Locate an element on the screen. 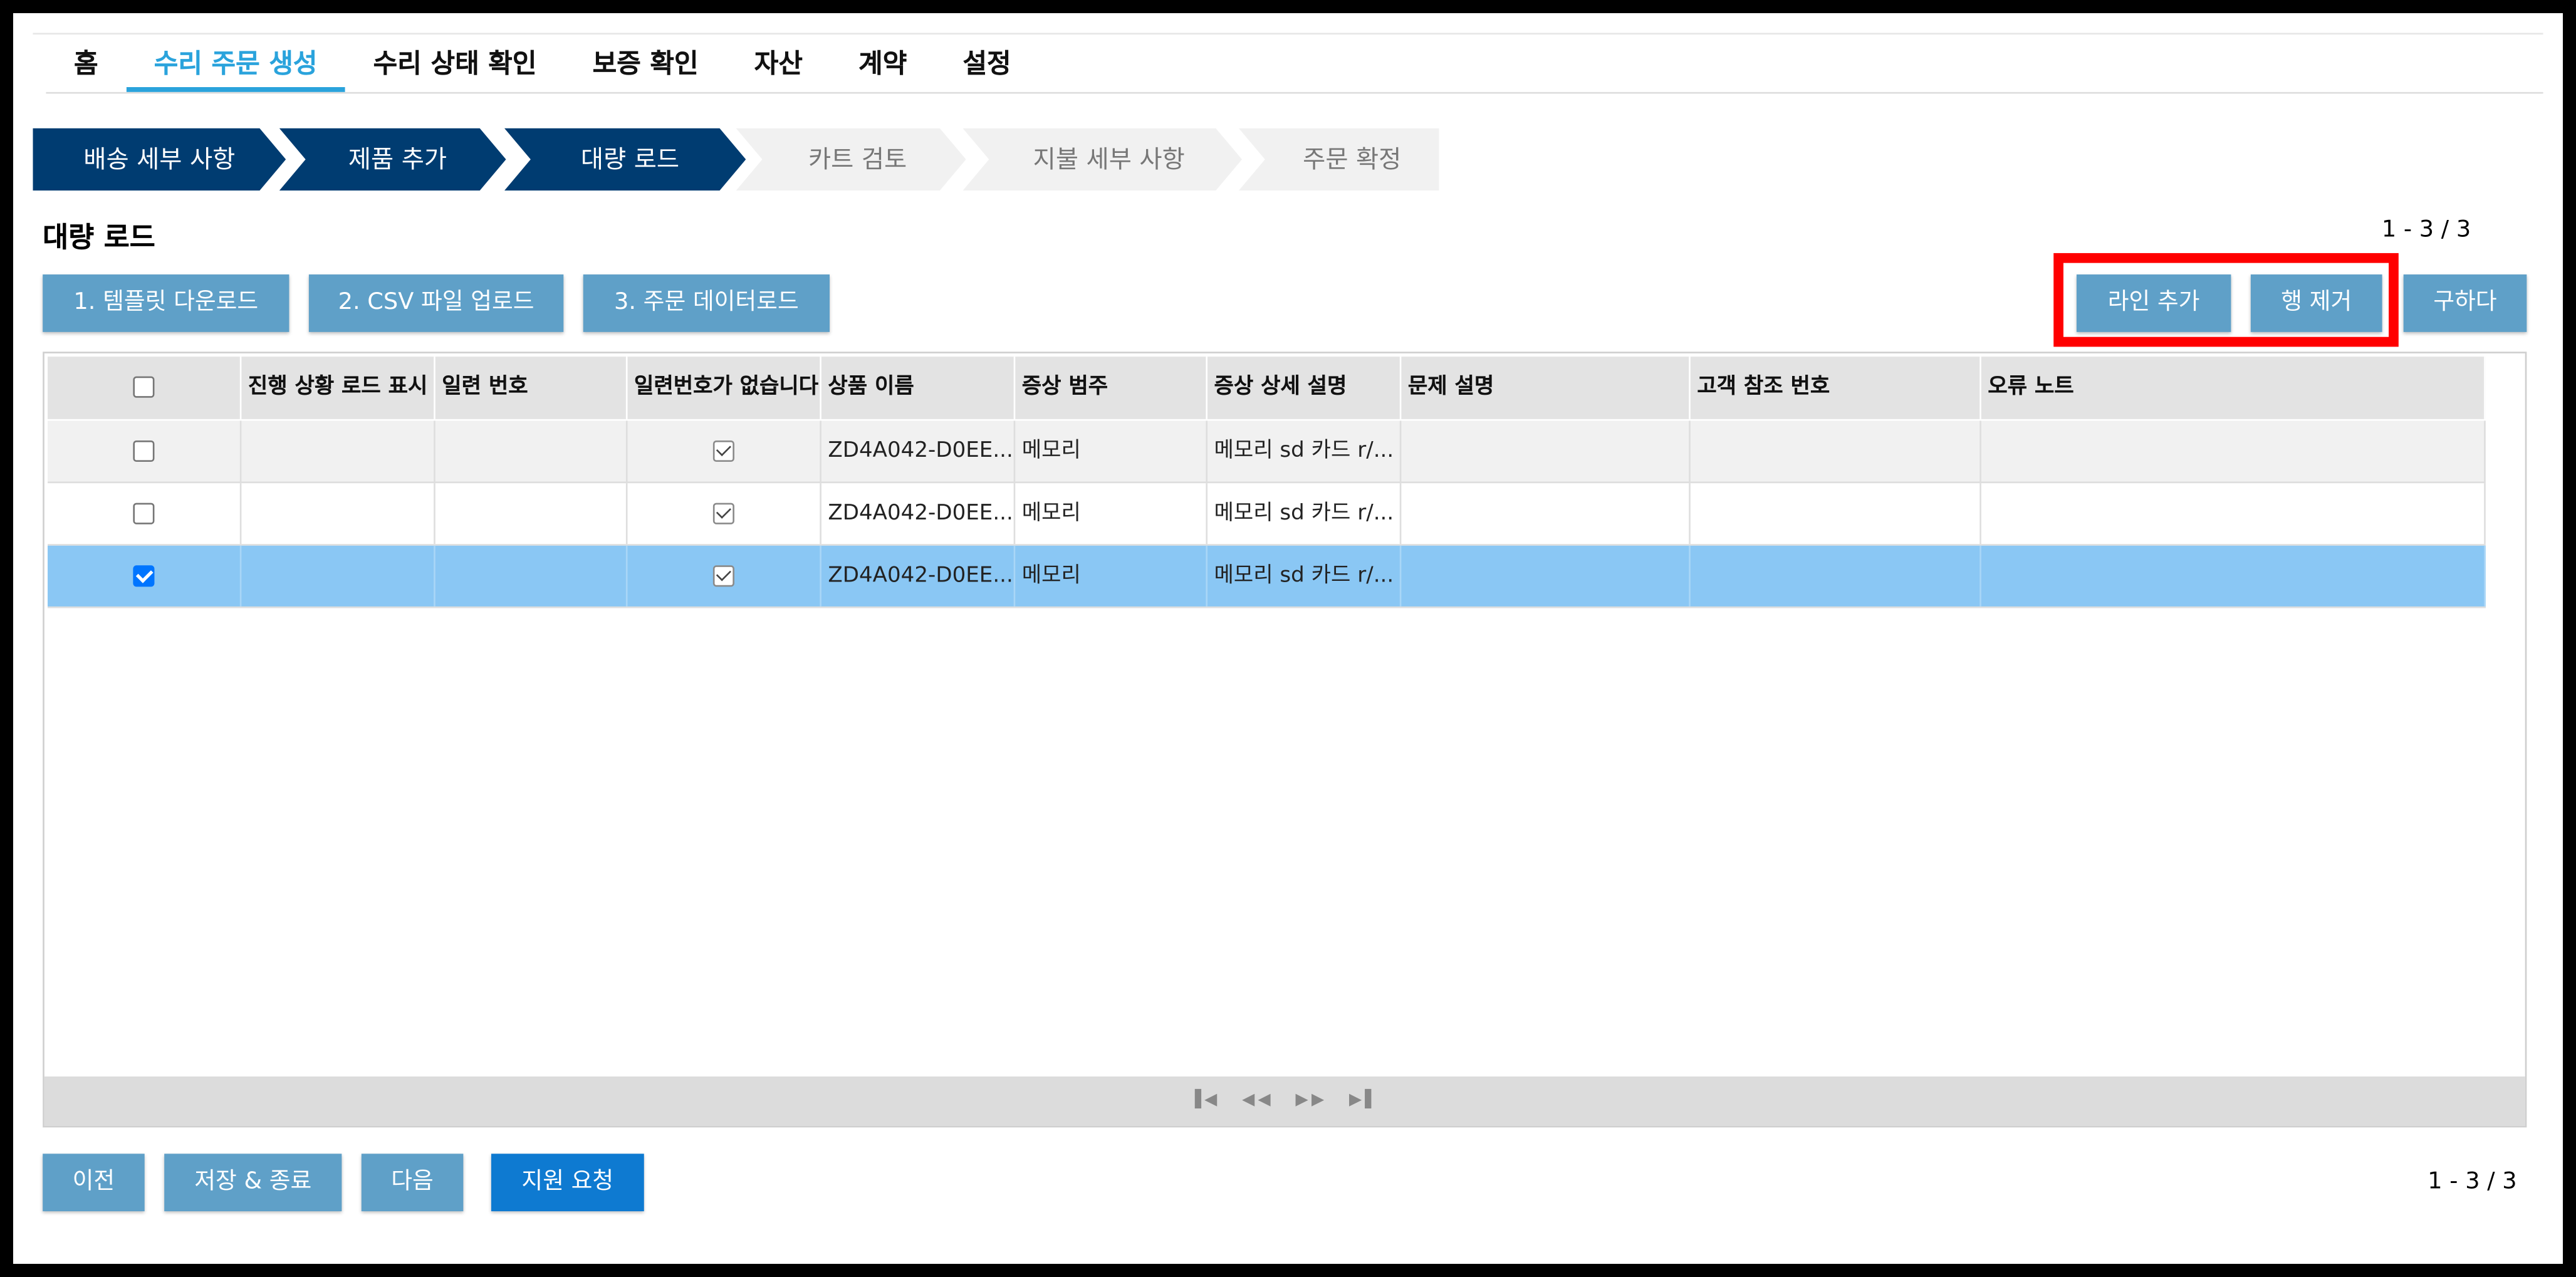 This screenshot has height=1277, width=2576. step-add-products: 제품 추가 is located at coordinates (392, 159).